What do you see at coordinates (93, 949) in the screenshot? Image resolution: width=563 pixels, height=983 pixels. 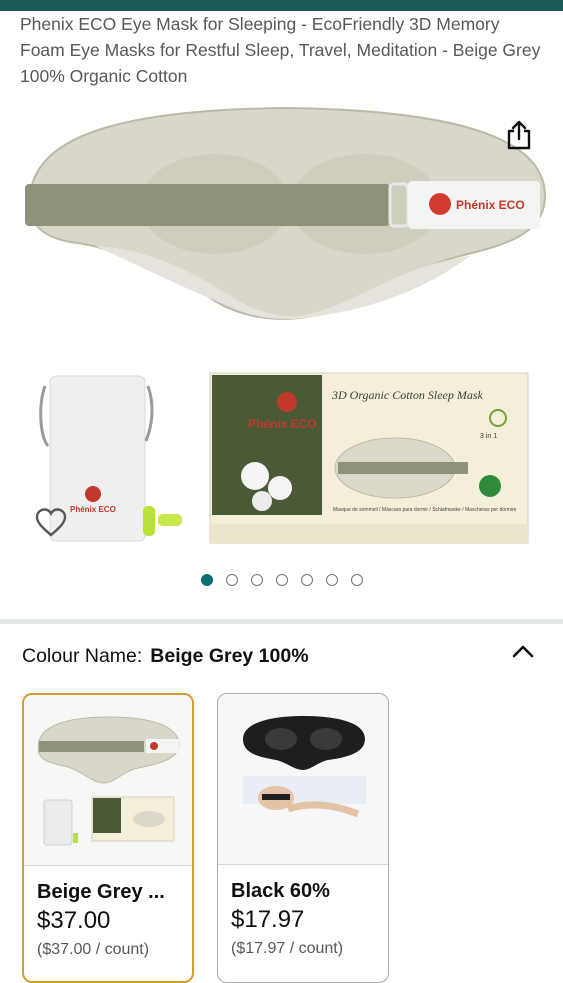 I see `option-unit-price: ($37.00 / count)` at bounding box center [93, 949].